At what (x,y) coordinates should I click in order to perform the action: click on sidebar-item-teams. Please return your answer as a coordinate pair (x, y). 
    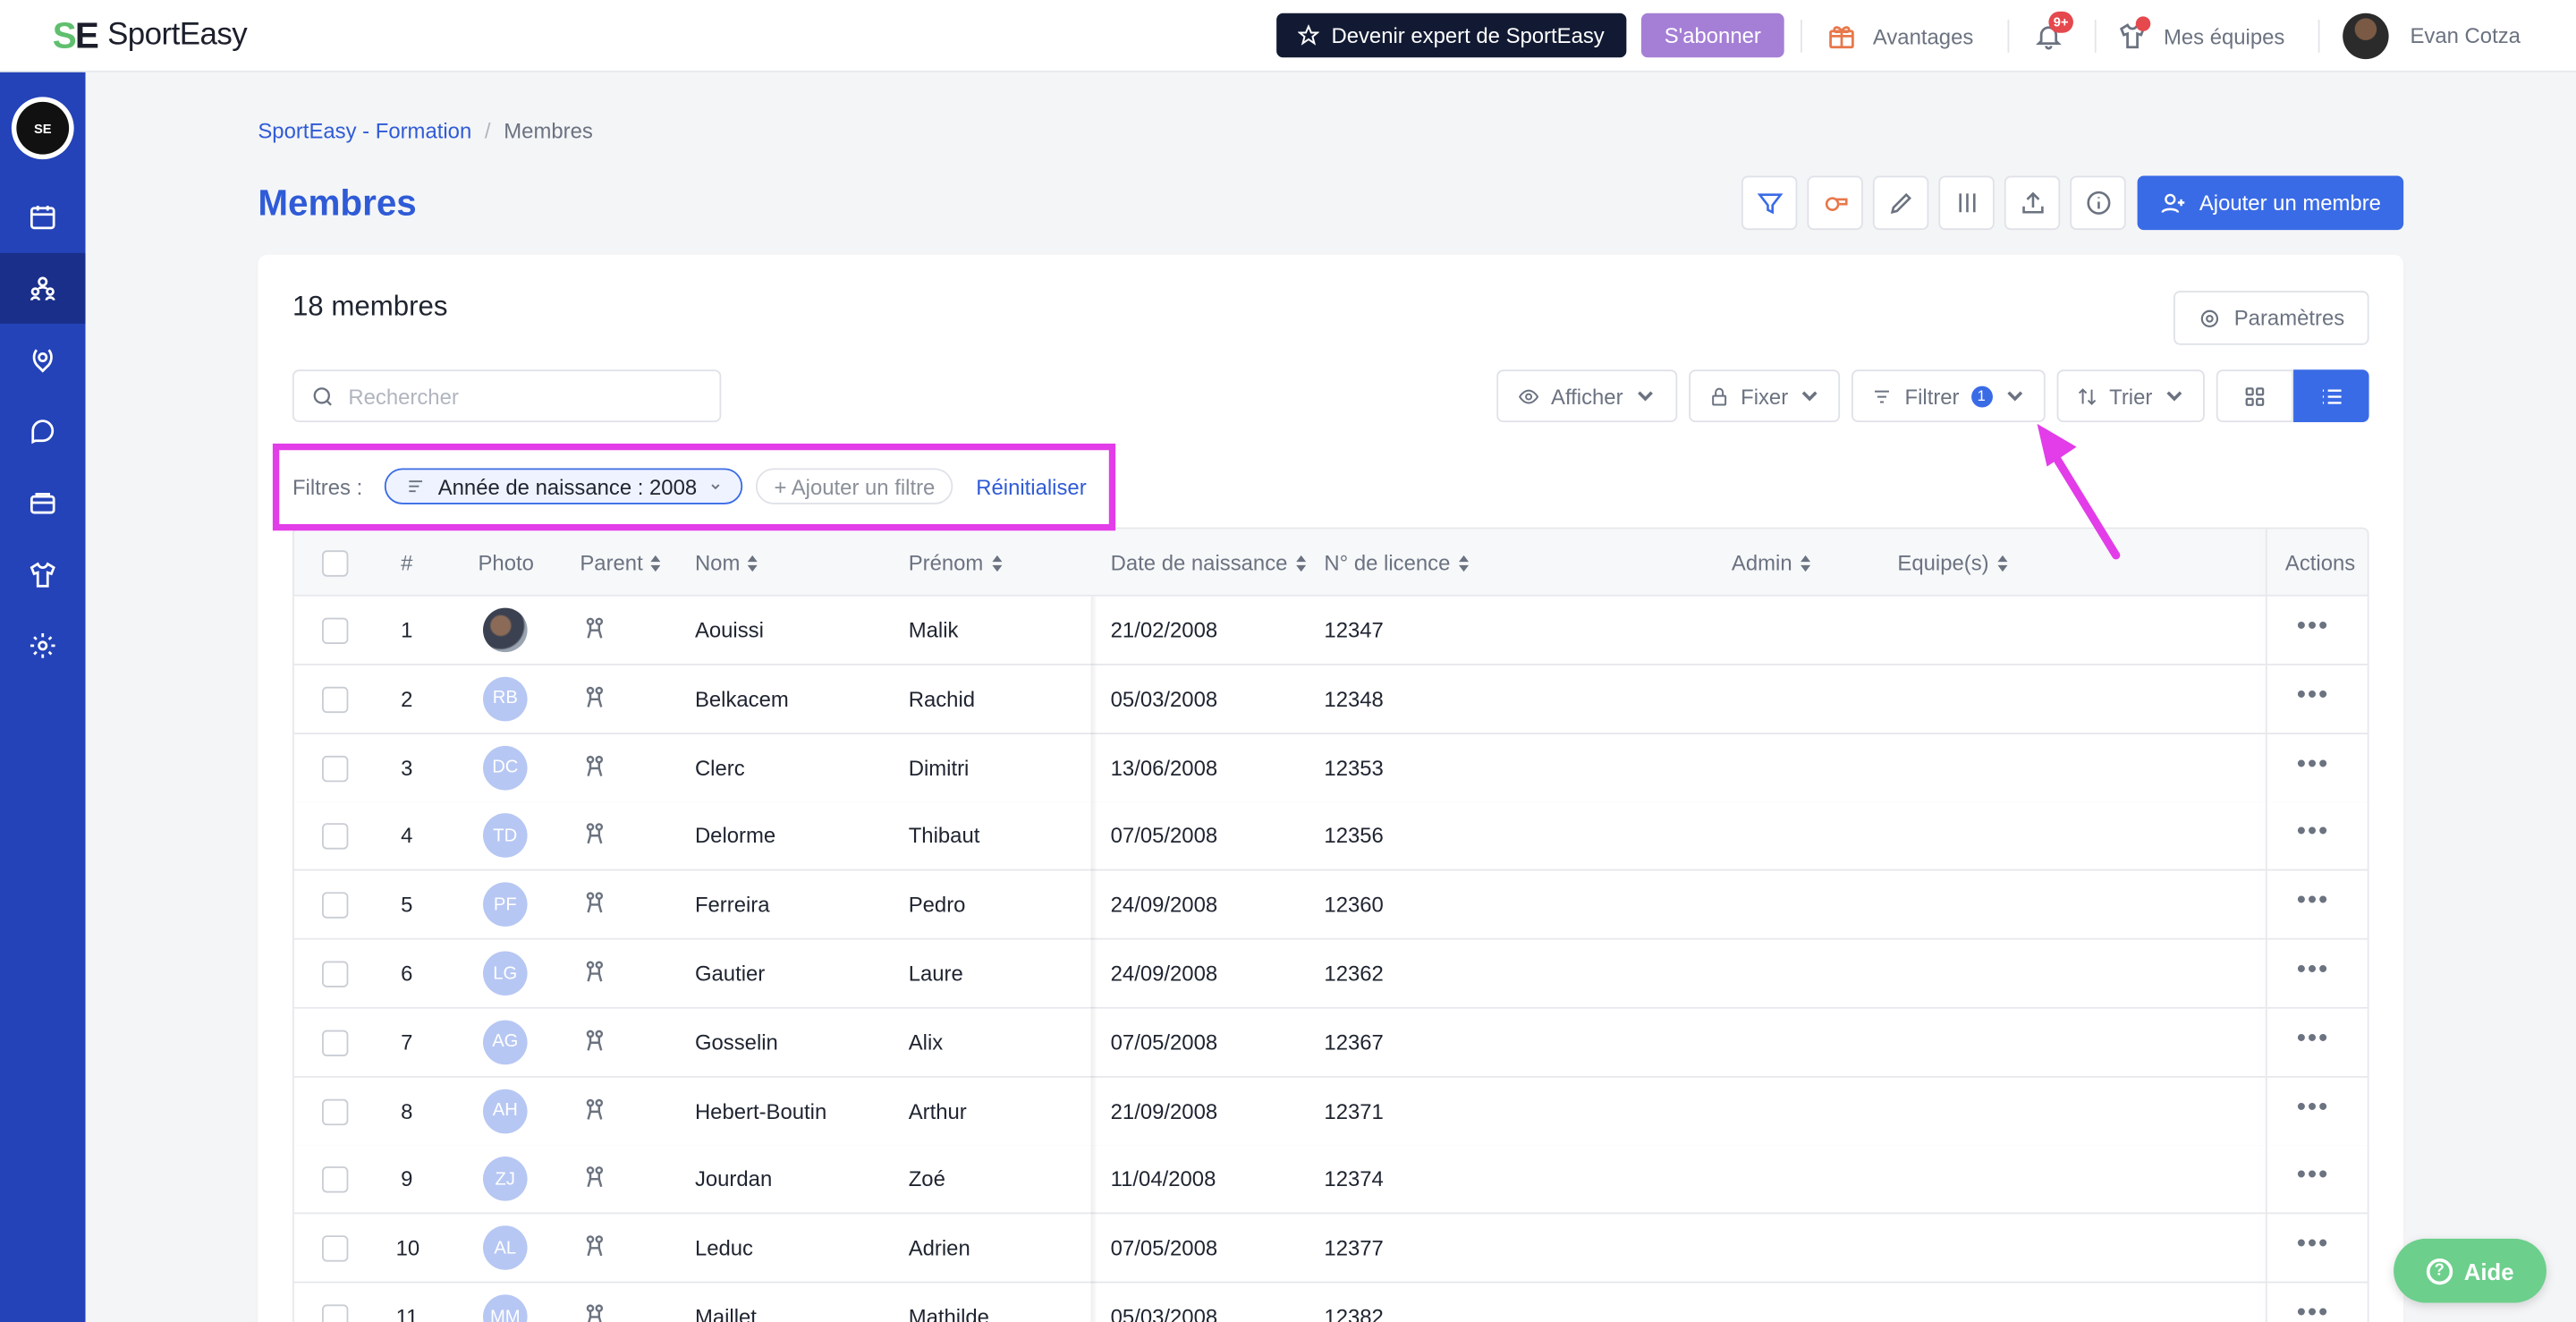
    Looking at the image, I should click on (43, 573).